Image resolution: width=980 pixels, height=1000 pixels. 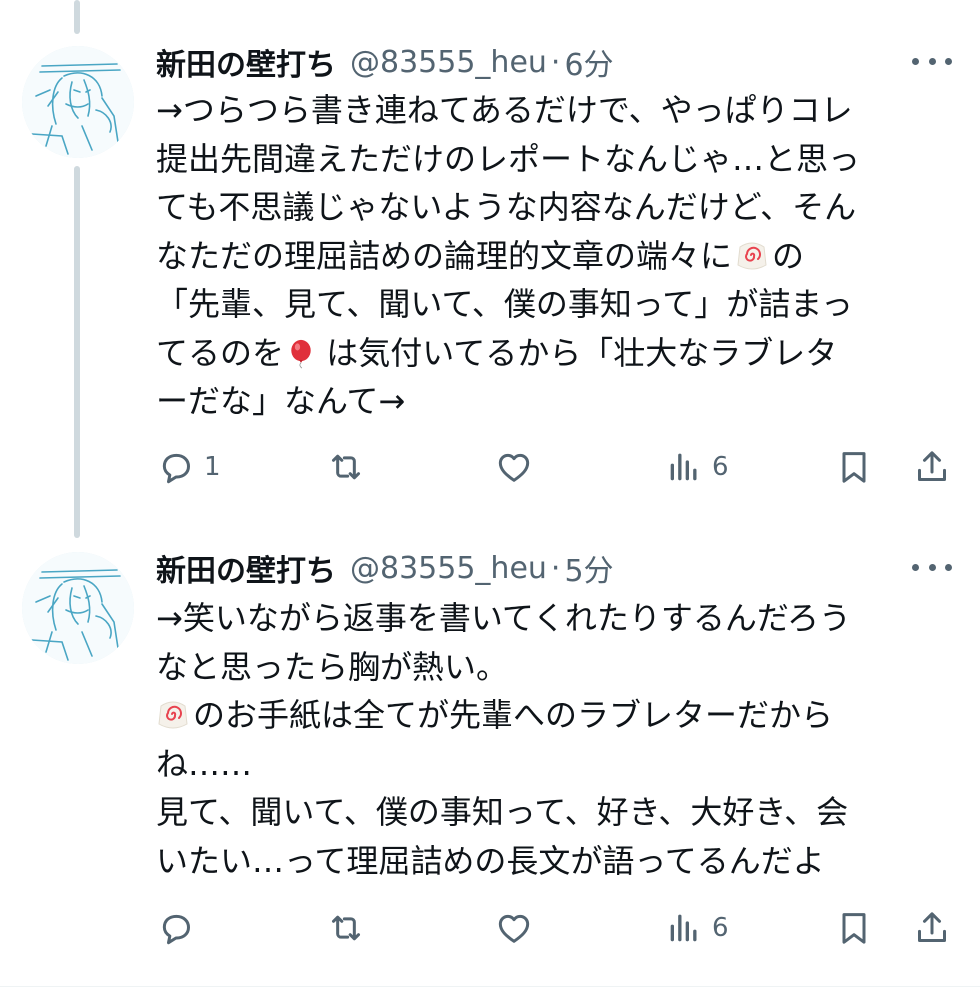 I want to click on text-line: てるのを は気付いてるから「壮大なラブレタ, so click(x=551, y=353).